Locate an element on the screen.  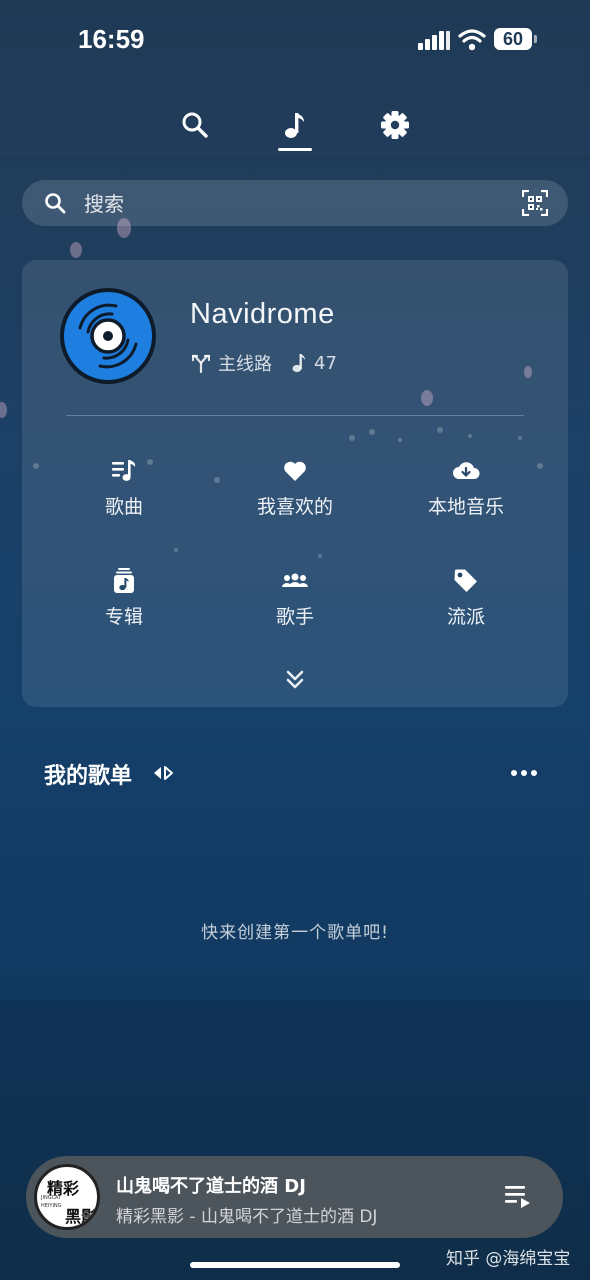
grid-item-artists: 歌手 is located at coordinates (295, 597).